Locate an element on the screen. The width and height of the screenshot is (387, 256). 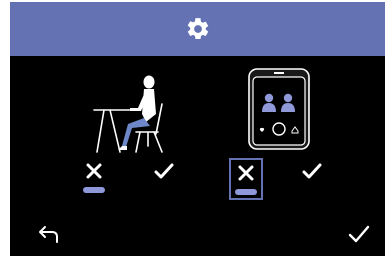
back-arrow-icon is located at coordinates (49, 234).